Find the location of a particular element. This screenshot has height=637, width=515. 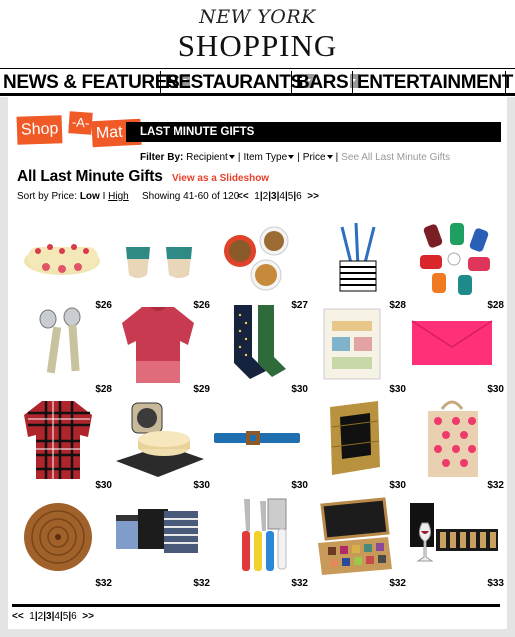

nav-item-news-features: NEWS & FEATURES is located at coordinates (97, 82).